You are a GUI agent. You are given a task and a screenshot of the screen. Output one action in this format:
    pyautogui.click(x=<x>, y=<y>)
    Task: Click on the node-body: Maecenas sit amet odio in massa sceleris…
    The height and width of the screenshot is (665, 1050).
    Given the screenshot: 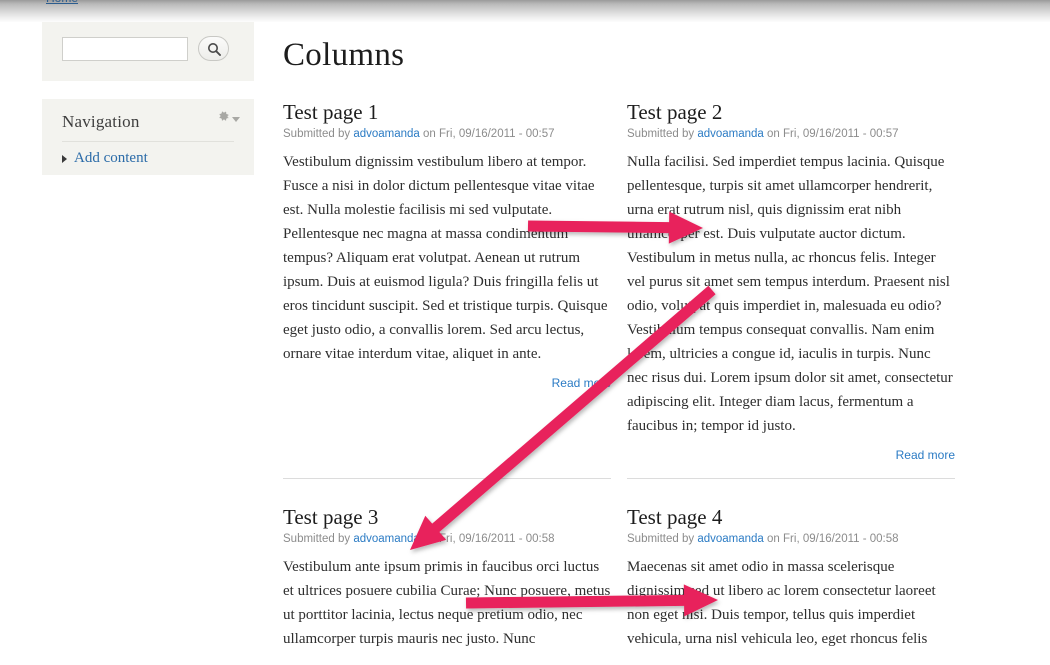 What is the action you would take?
    pyautogui.click(x=781, y=603)
    